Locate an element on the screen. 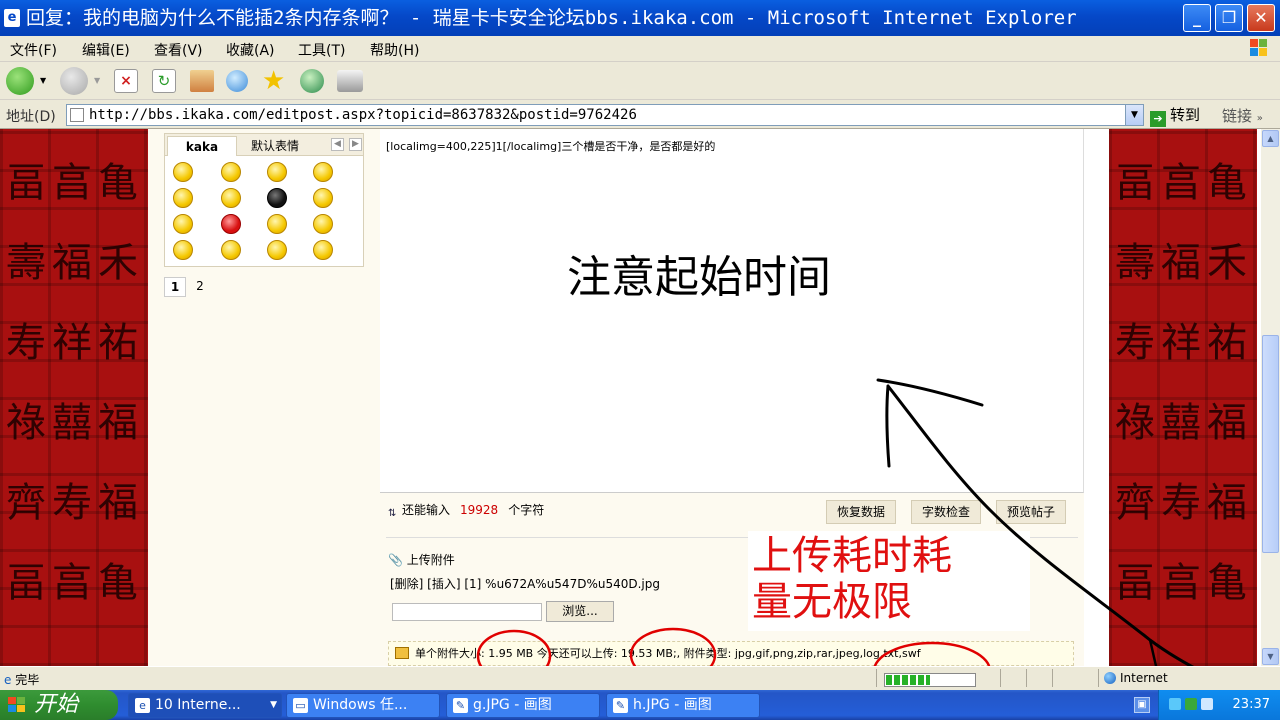 This screenshot has width=1280, height=720. go-button: ➔ 转到 is located at coordinates (1175, 115).